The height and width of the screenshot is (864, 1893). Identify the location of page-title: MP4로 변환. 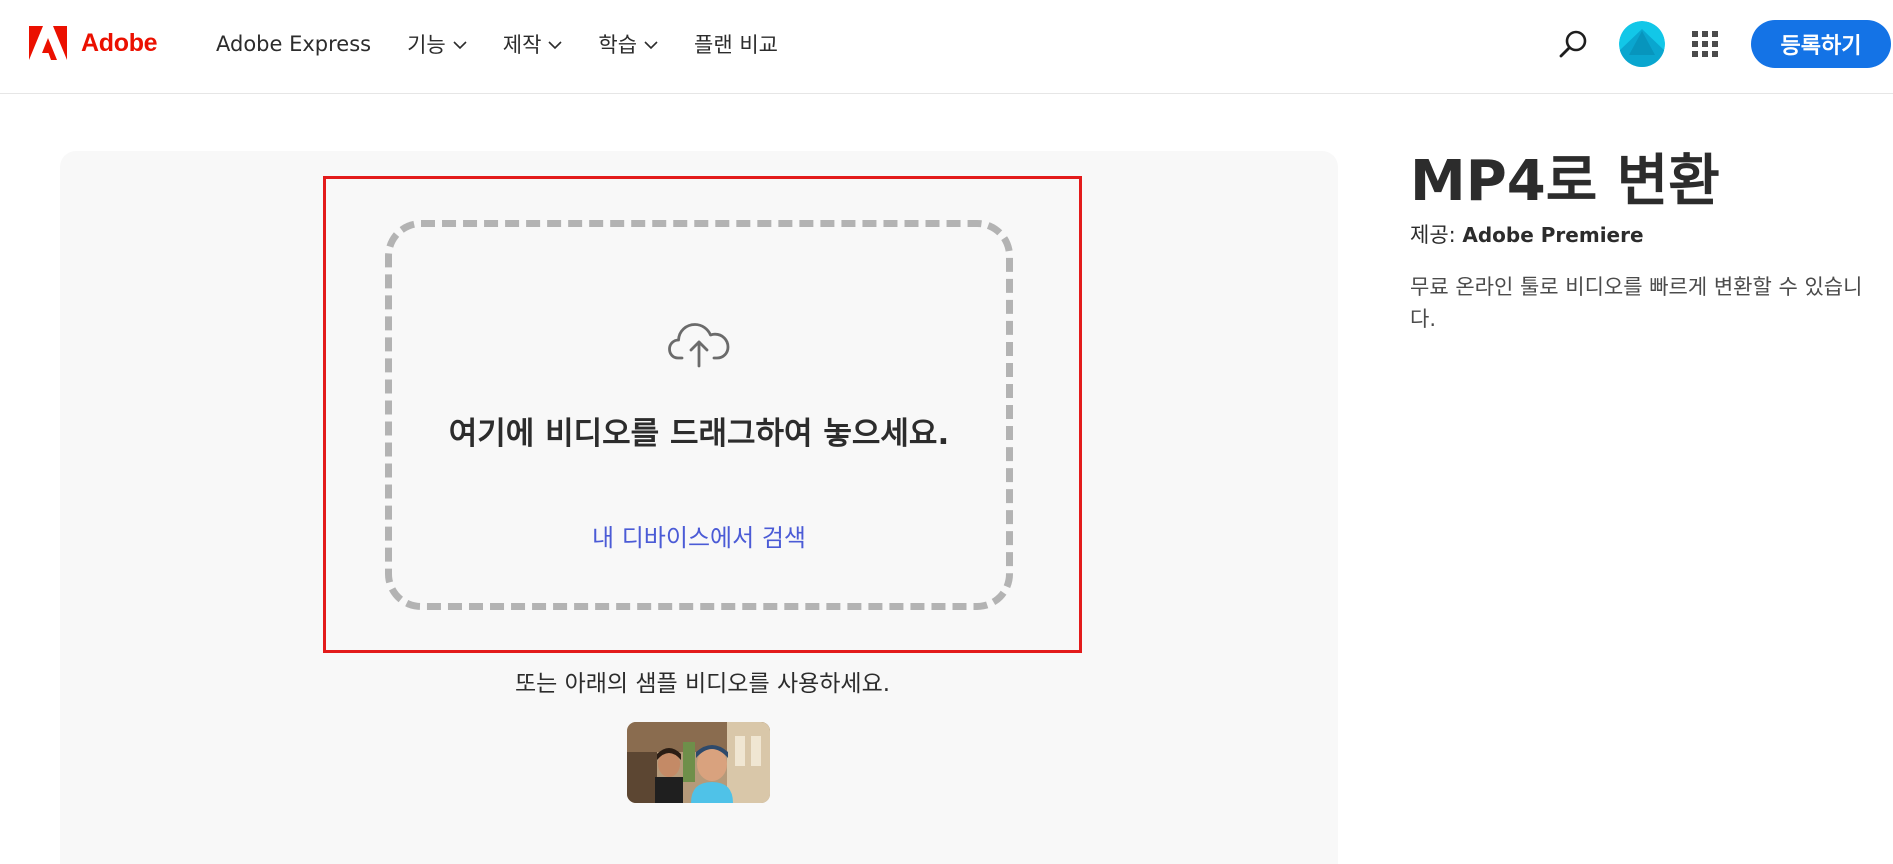
(1565, 181).